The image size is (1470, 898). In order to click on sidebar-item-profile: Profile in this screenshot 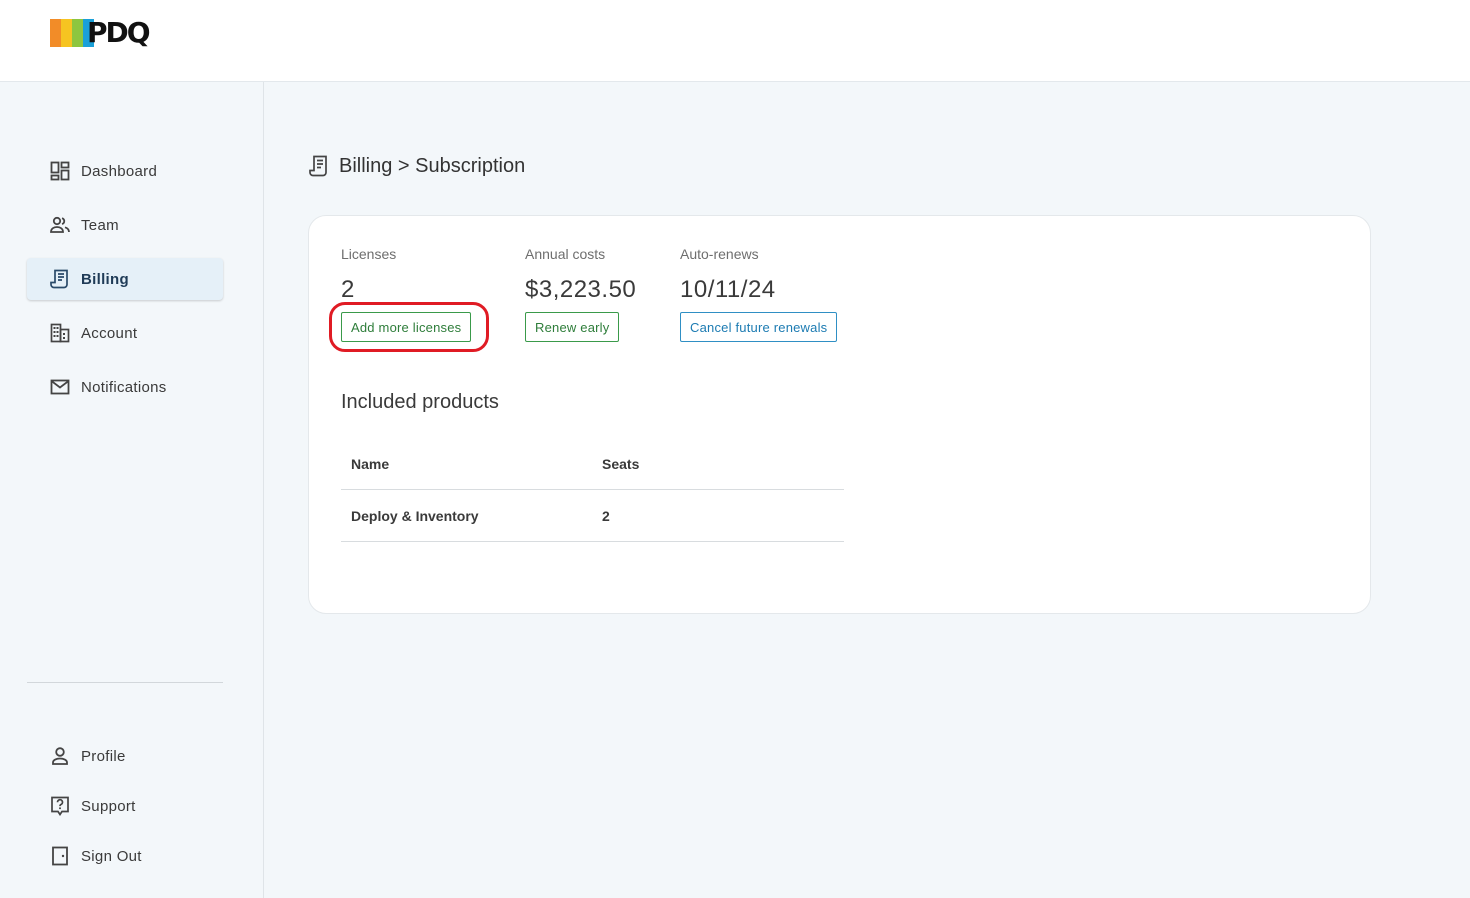, I will do `click(125, 756)`.